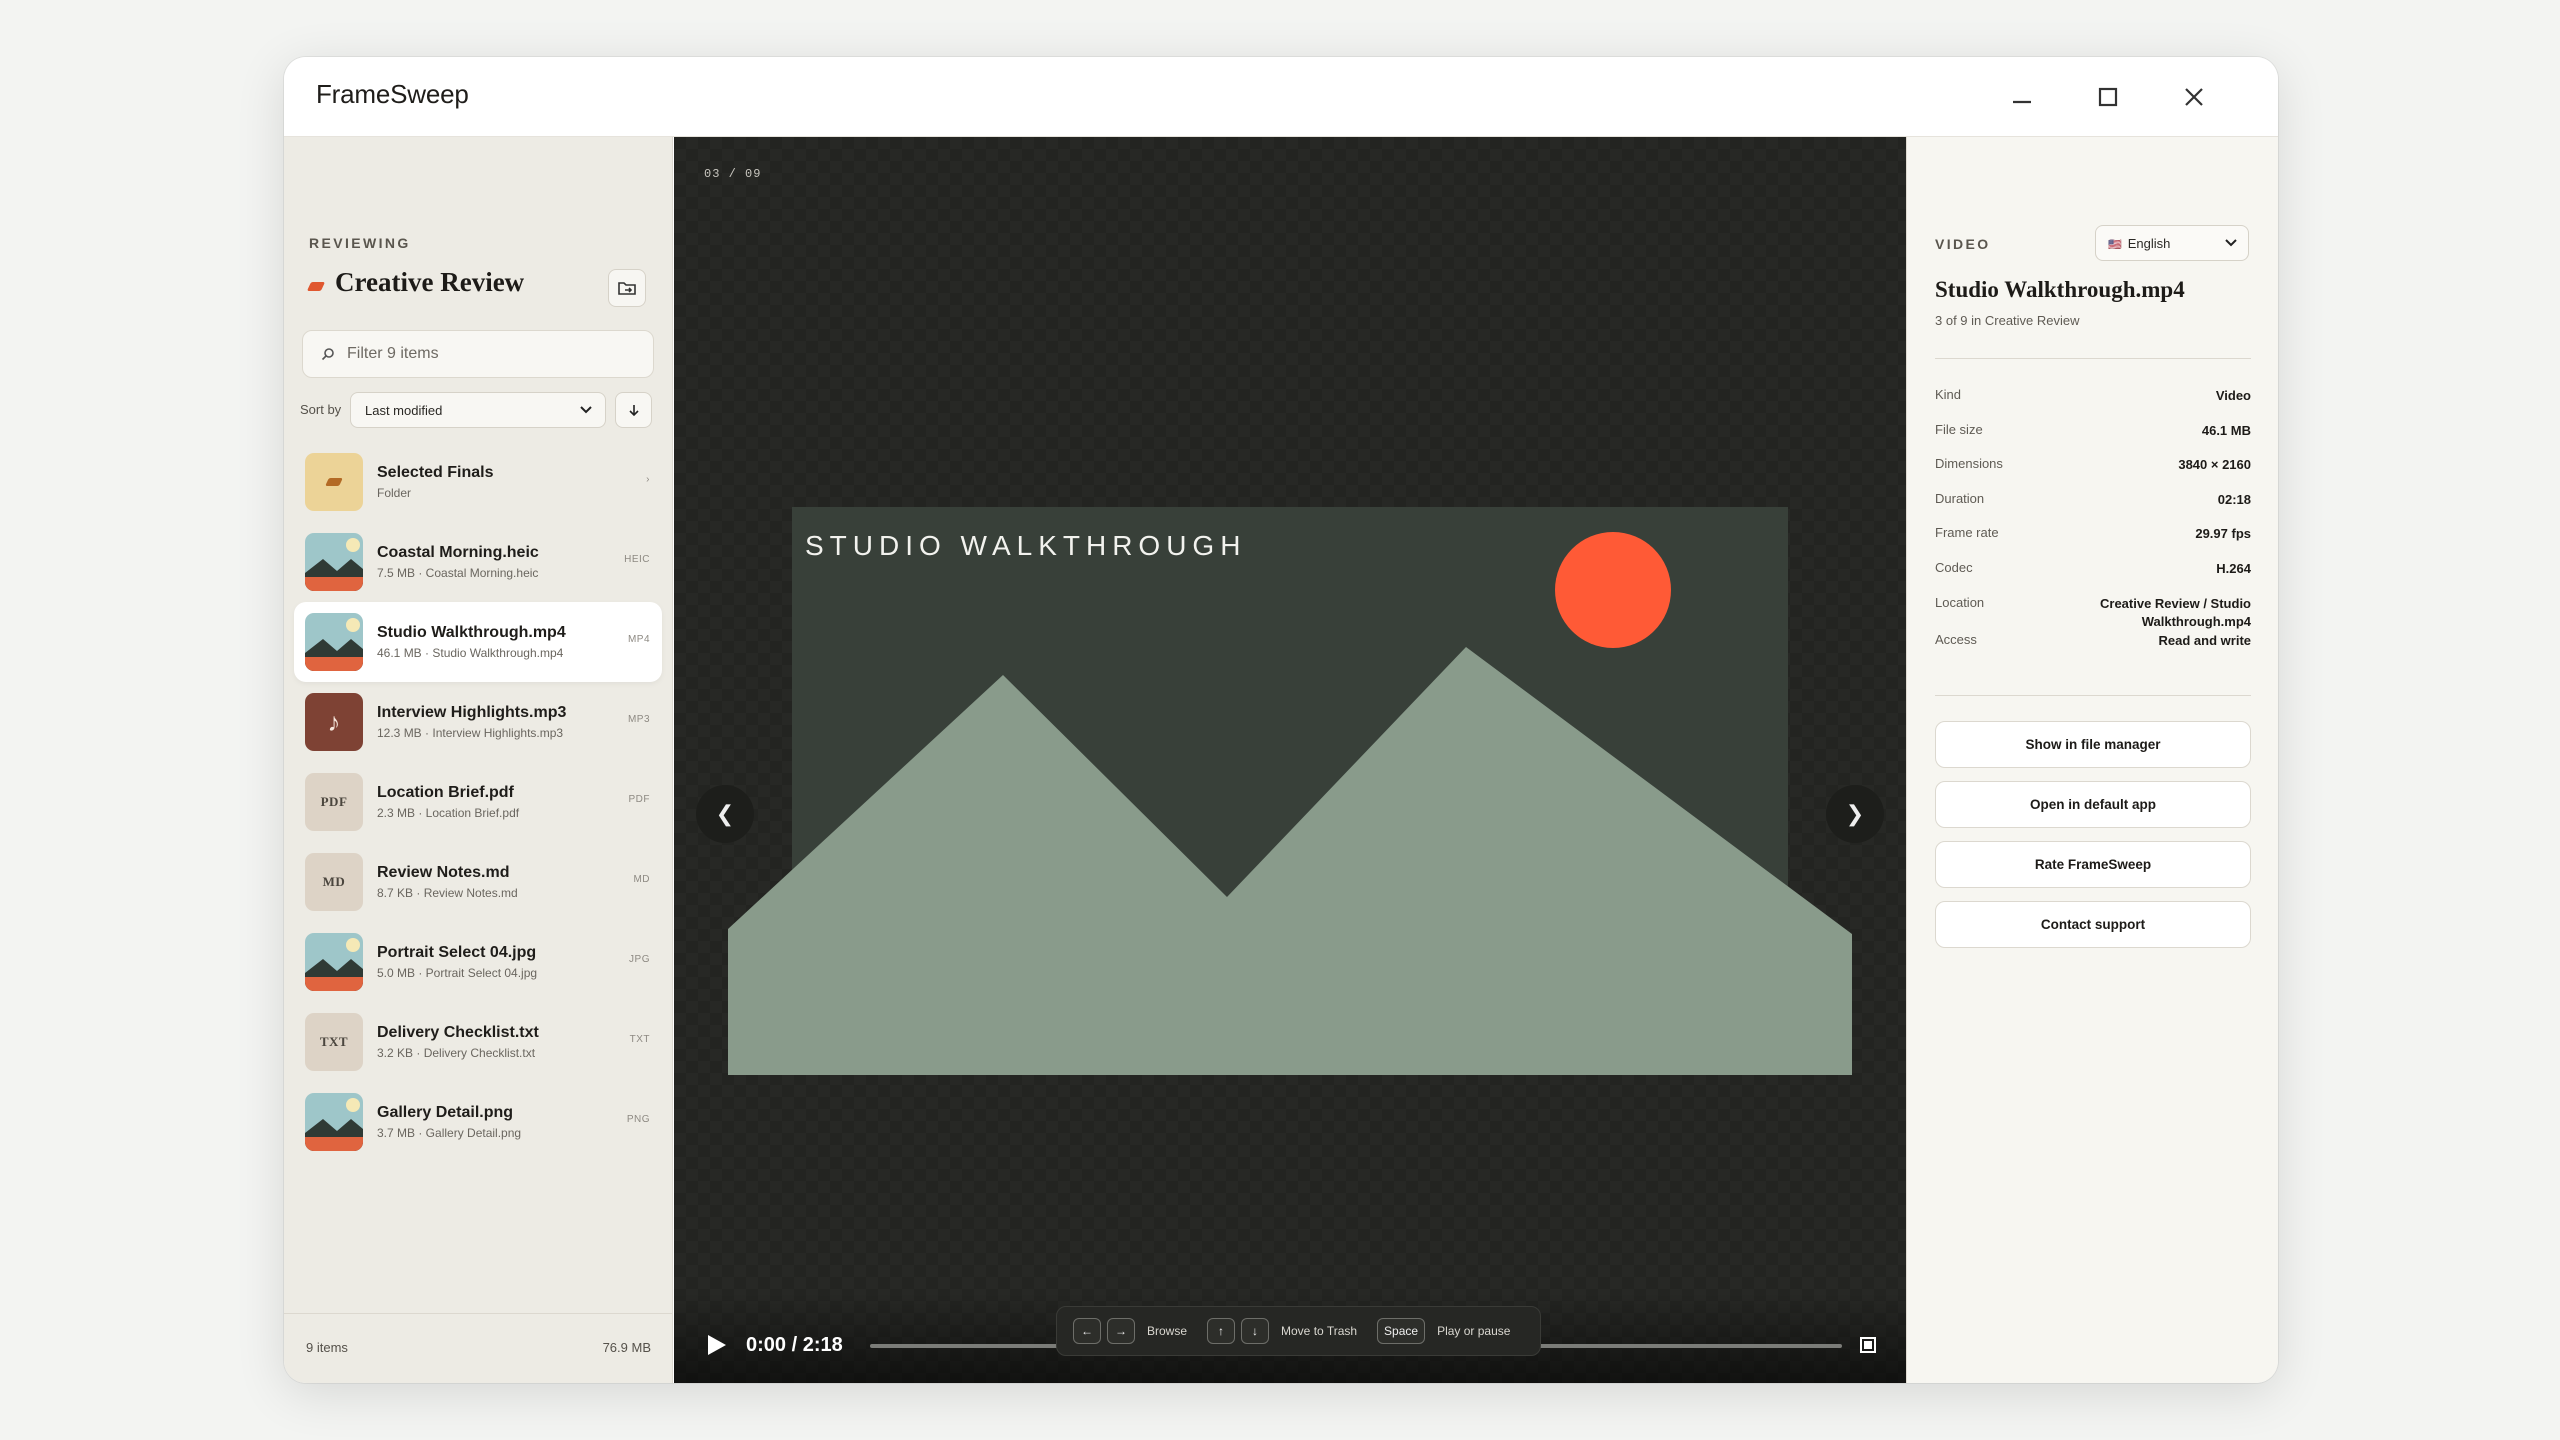  I want to click on next-button: ❯, so click(1855, 814).